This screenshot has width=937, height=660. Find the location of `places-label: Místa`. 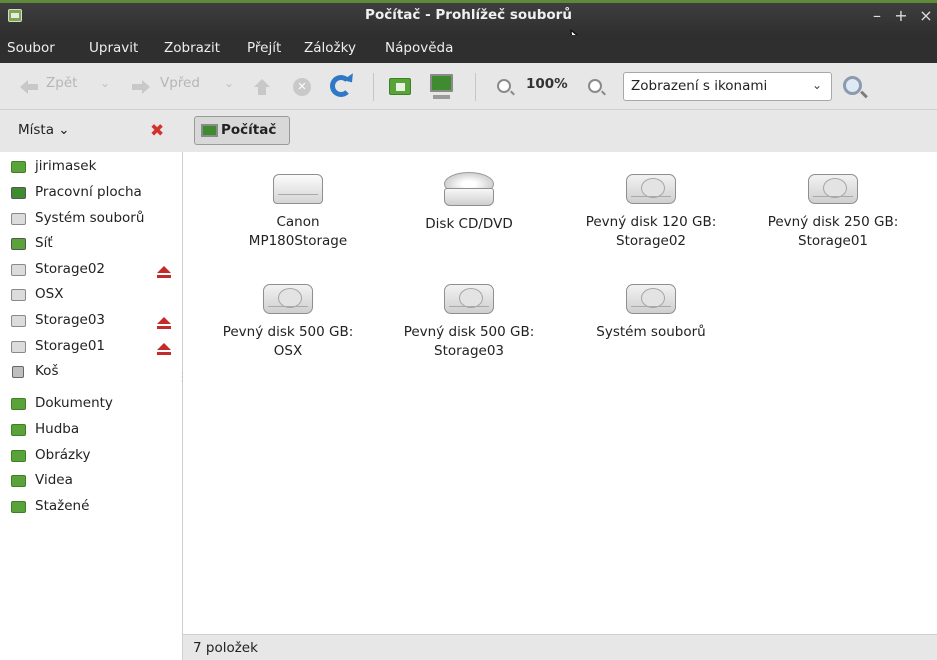

places-label: Místa is located at coordinates (36, 130).